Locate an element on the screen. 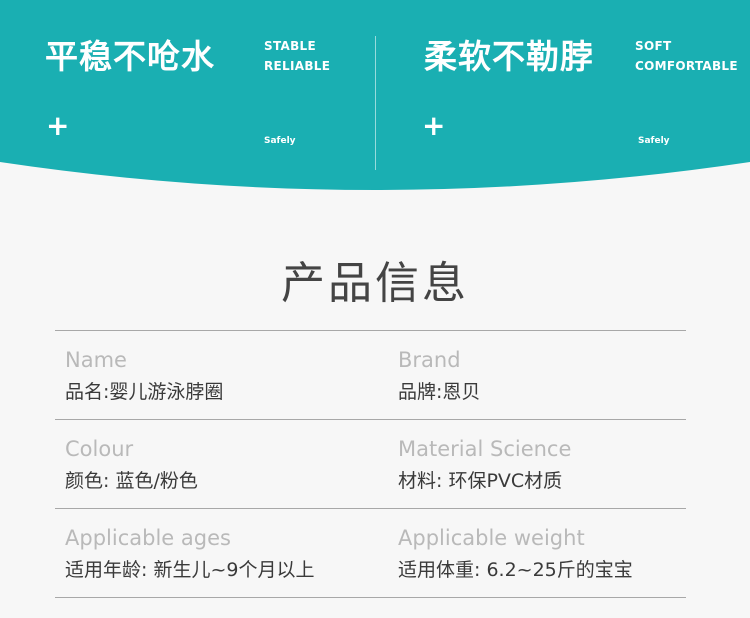  info-value: 适用年龄: 新生儿~9个月以上 is located at coordinates (190, 570).